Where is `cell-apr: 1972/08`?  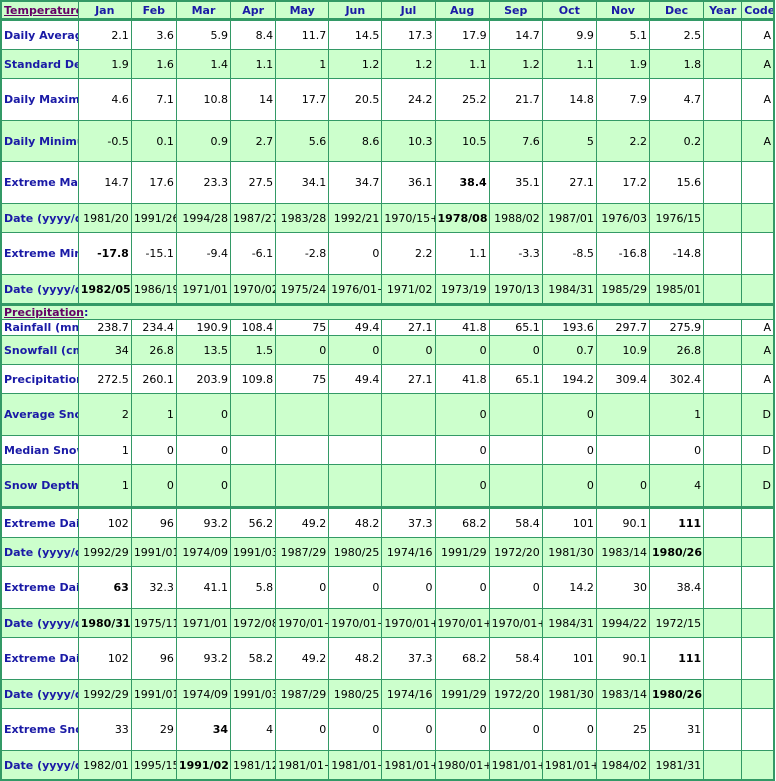 cell-apr: 1972/08 is located at coordinates (253, 623).